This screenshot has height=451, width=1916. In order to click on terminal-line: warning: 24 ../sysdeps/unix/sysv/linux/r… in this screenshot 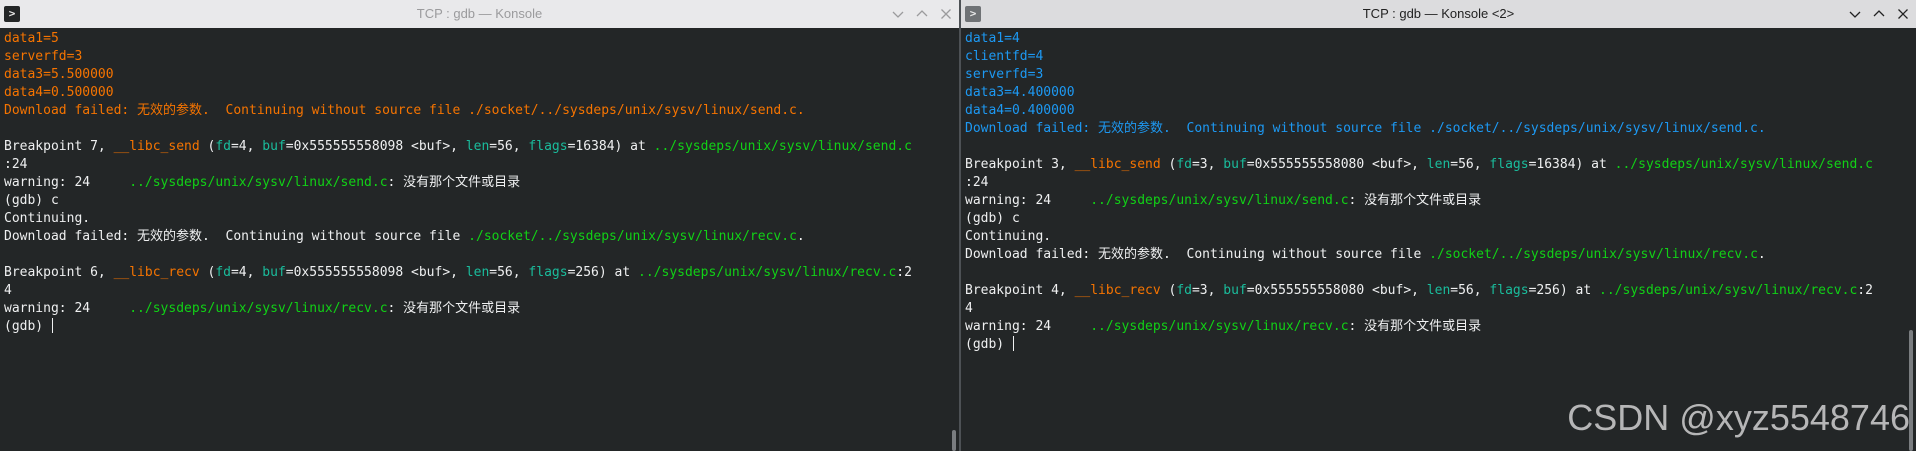, I will do `click(473, 309)`.